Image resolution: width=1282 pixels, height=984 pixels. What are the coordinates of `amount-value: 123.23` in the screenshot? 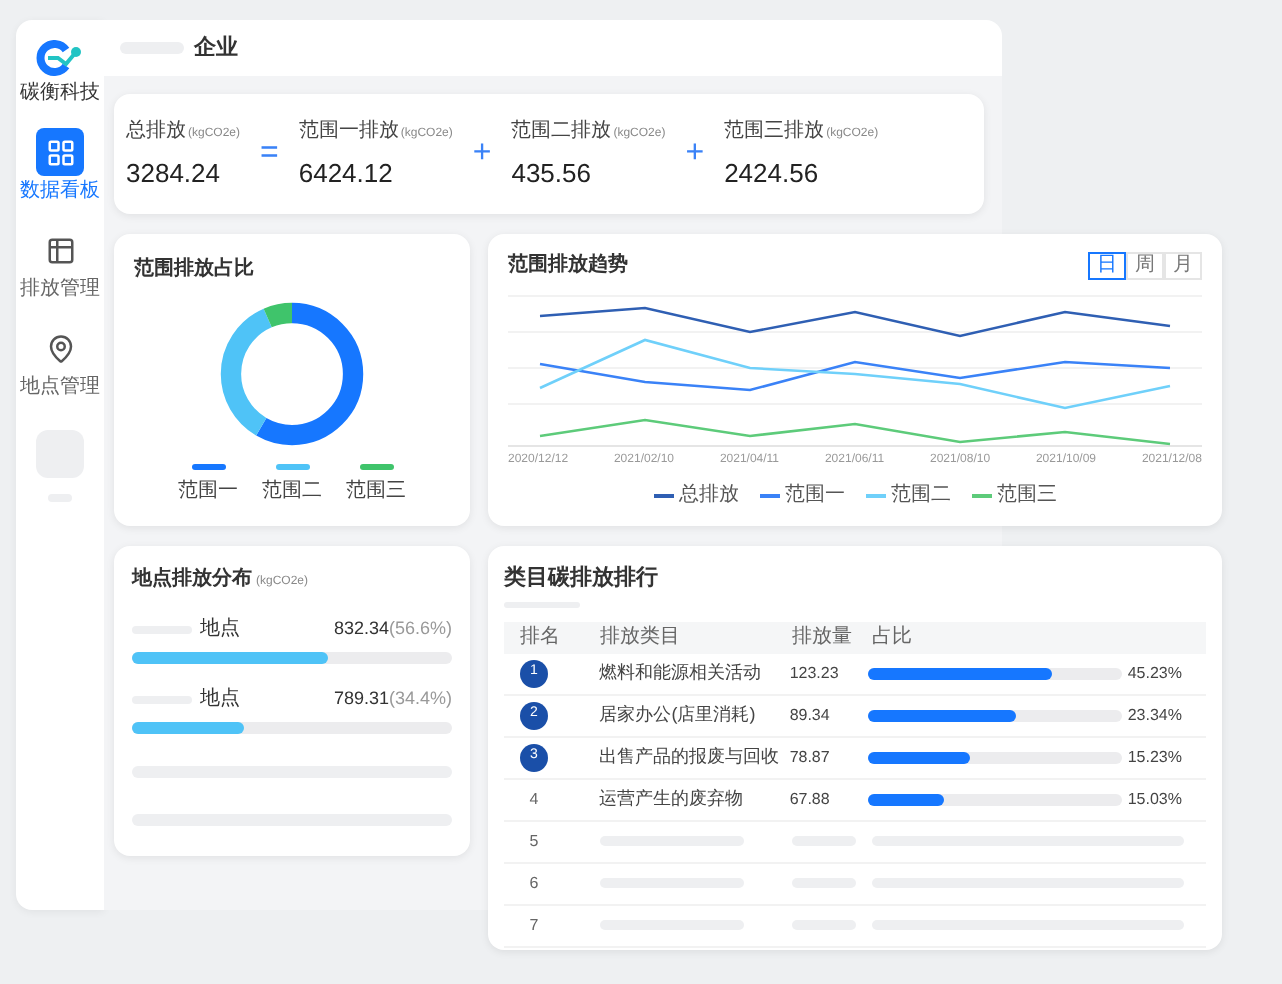 It's located at (815, 673).